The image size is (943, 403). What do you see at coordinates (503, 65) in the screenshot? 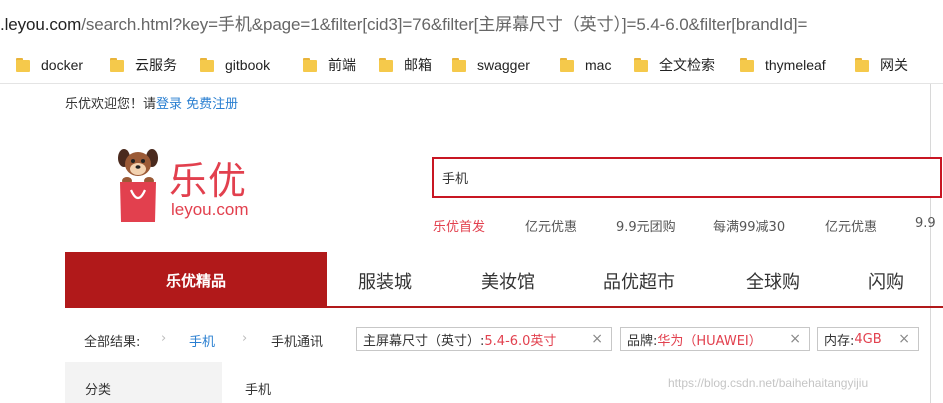
I see `bookmark-label: swagger` at bounding box center [503, 65].